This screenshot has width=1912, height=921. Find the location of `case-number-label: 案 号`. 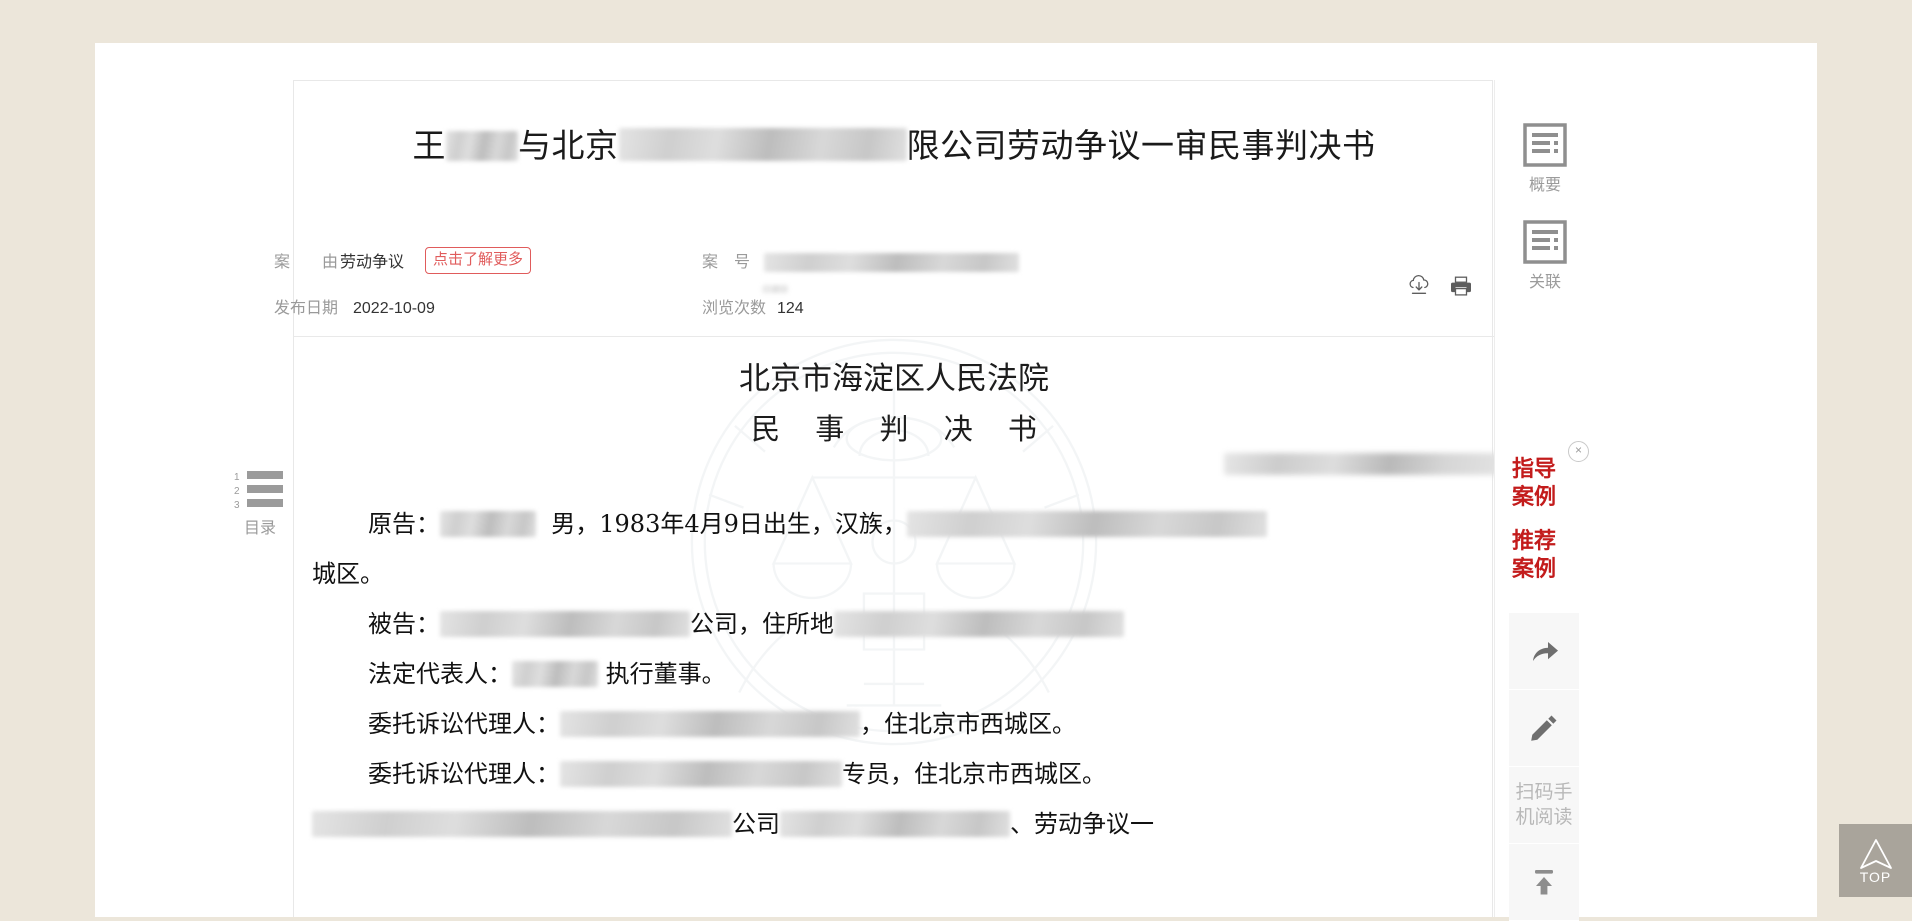

case-number-label: 案 号 is located at coordinates (726, 262).